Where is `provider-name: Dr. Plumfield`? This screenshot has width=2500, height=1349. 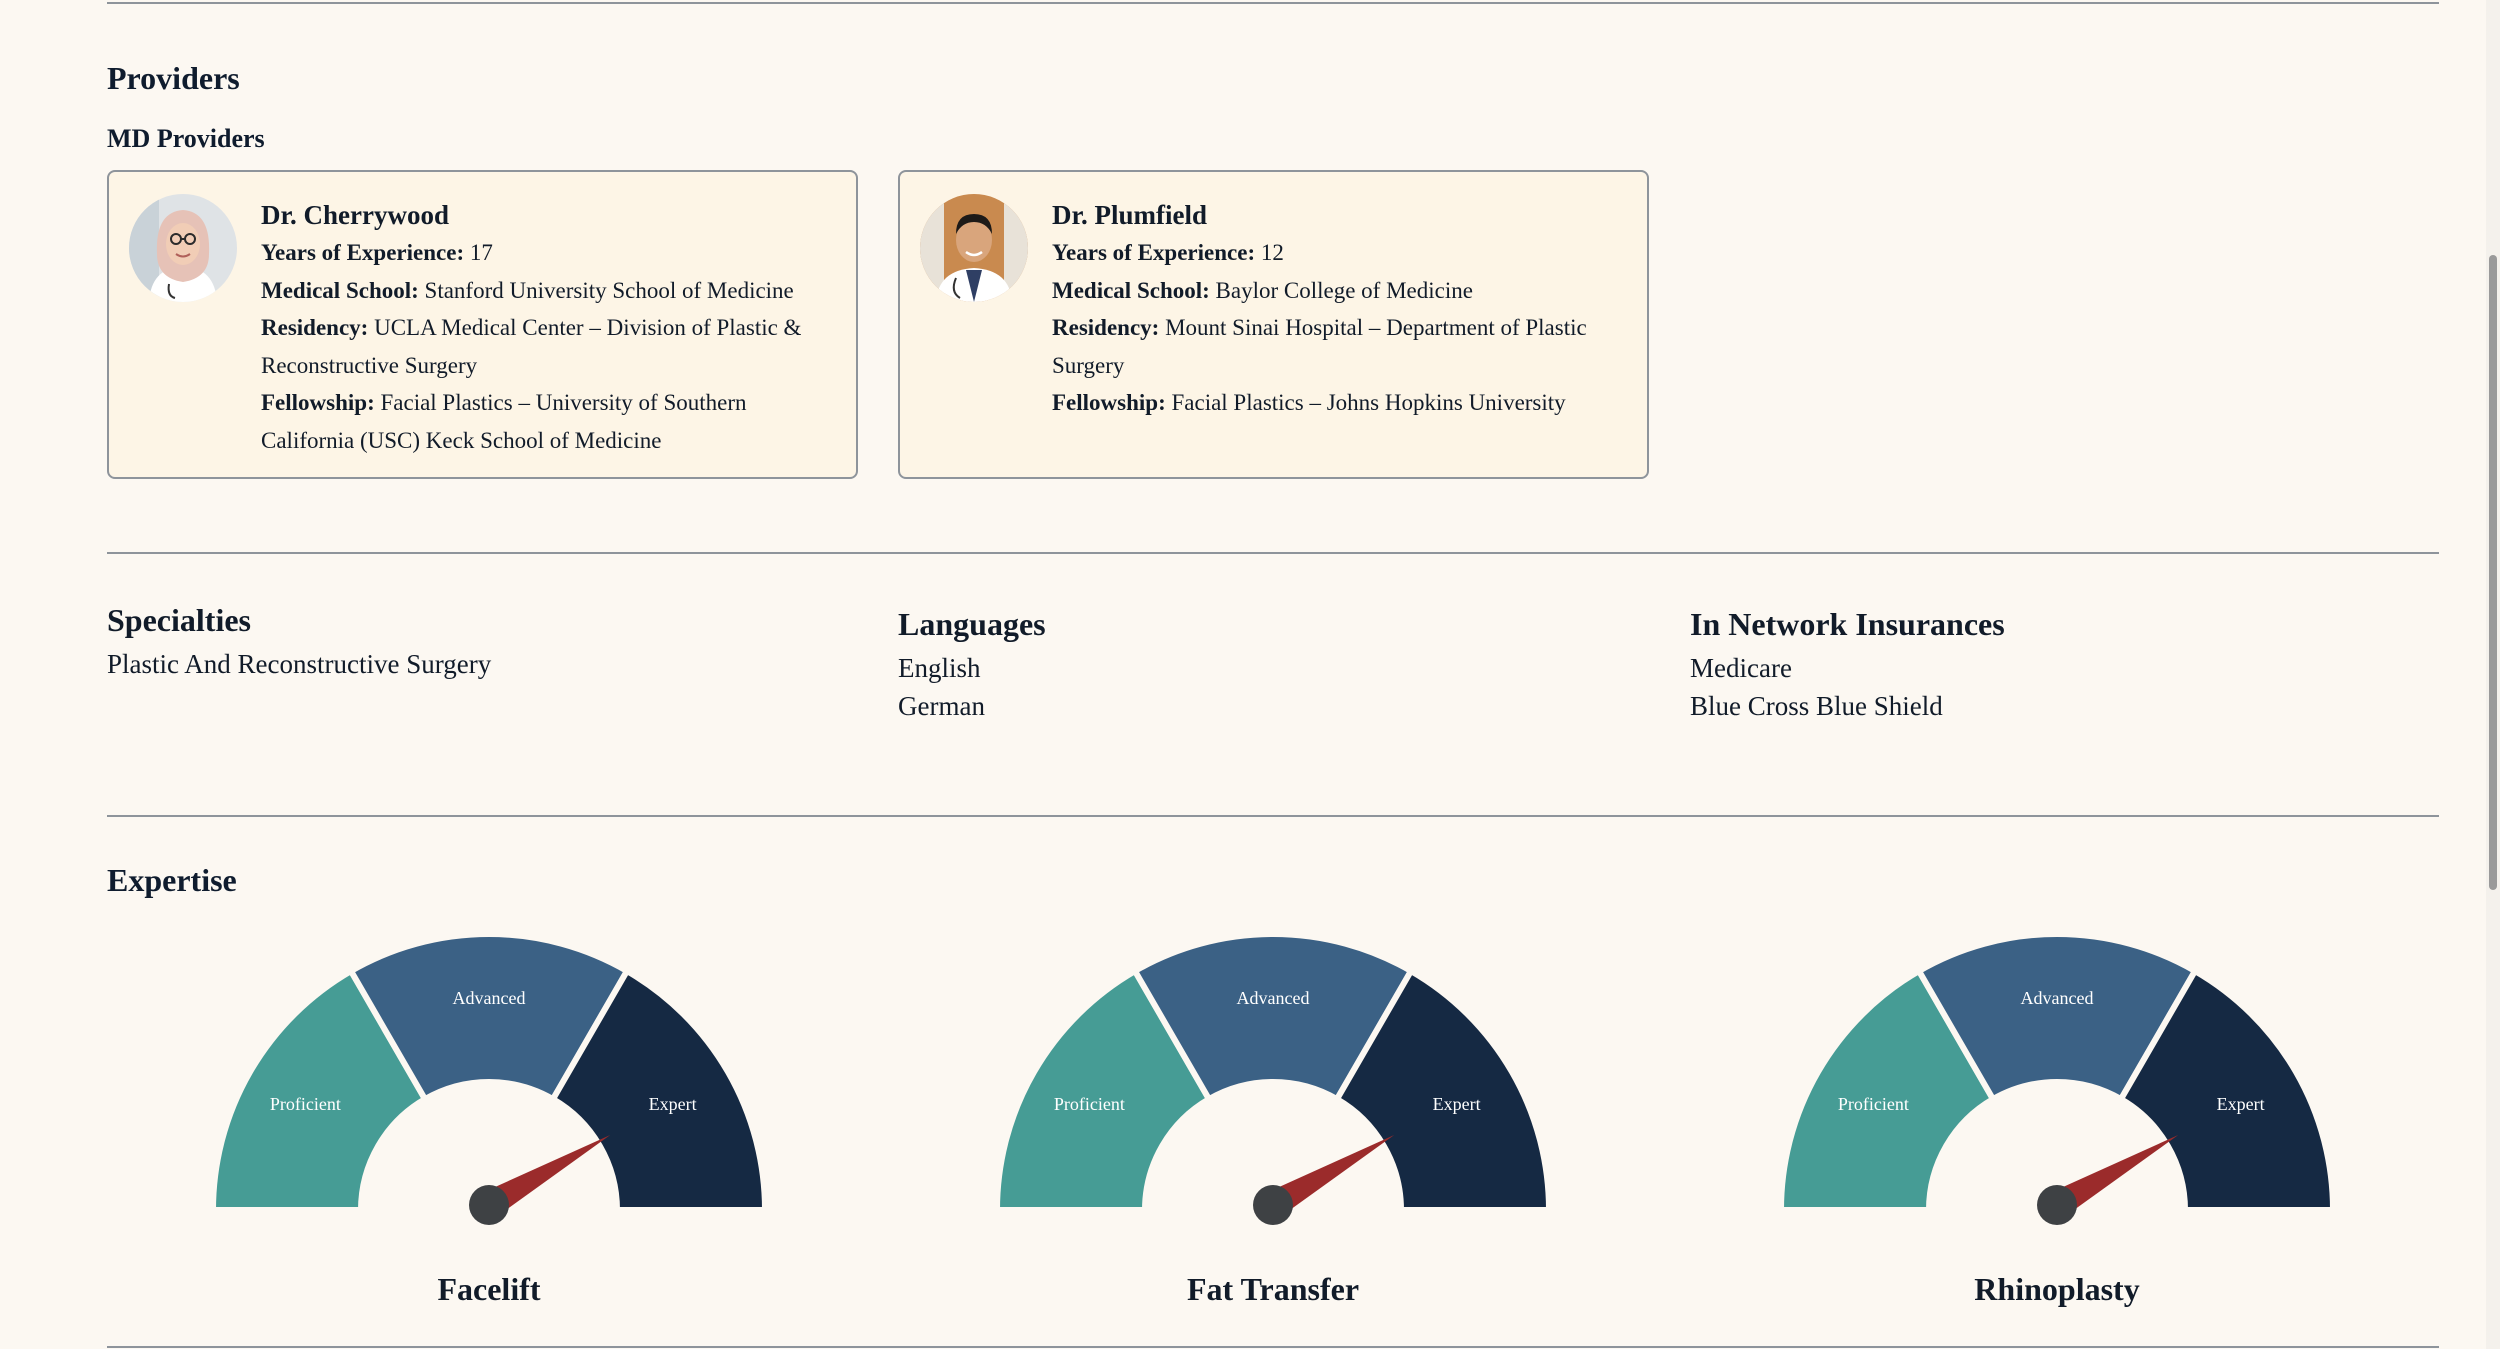
provider-name: Dr. Plumfield is located at coordinates (1129, 215).